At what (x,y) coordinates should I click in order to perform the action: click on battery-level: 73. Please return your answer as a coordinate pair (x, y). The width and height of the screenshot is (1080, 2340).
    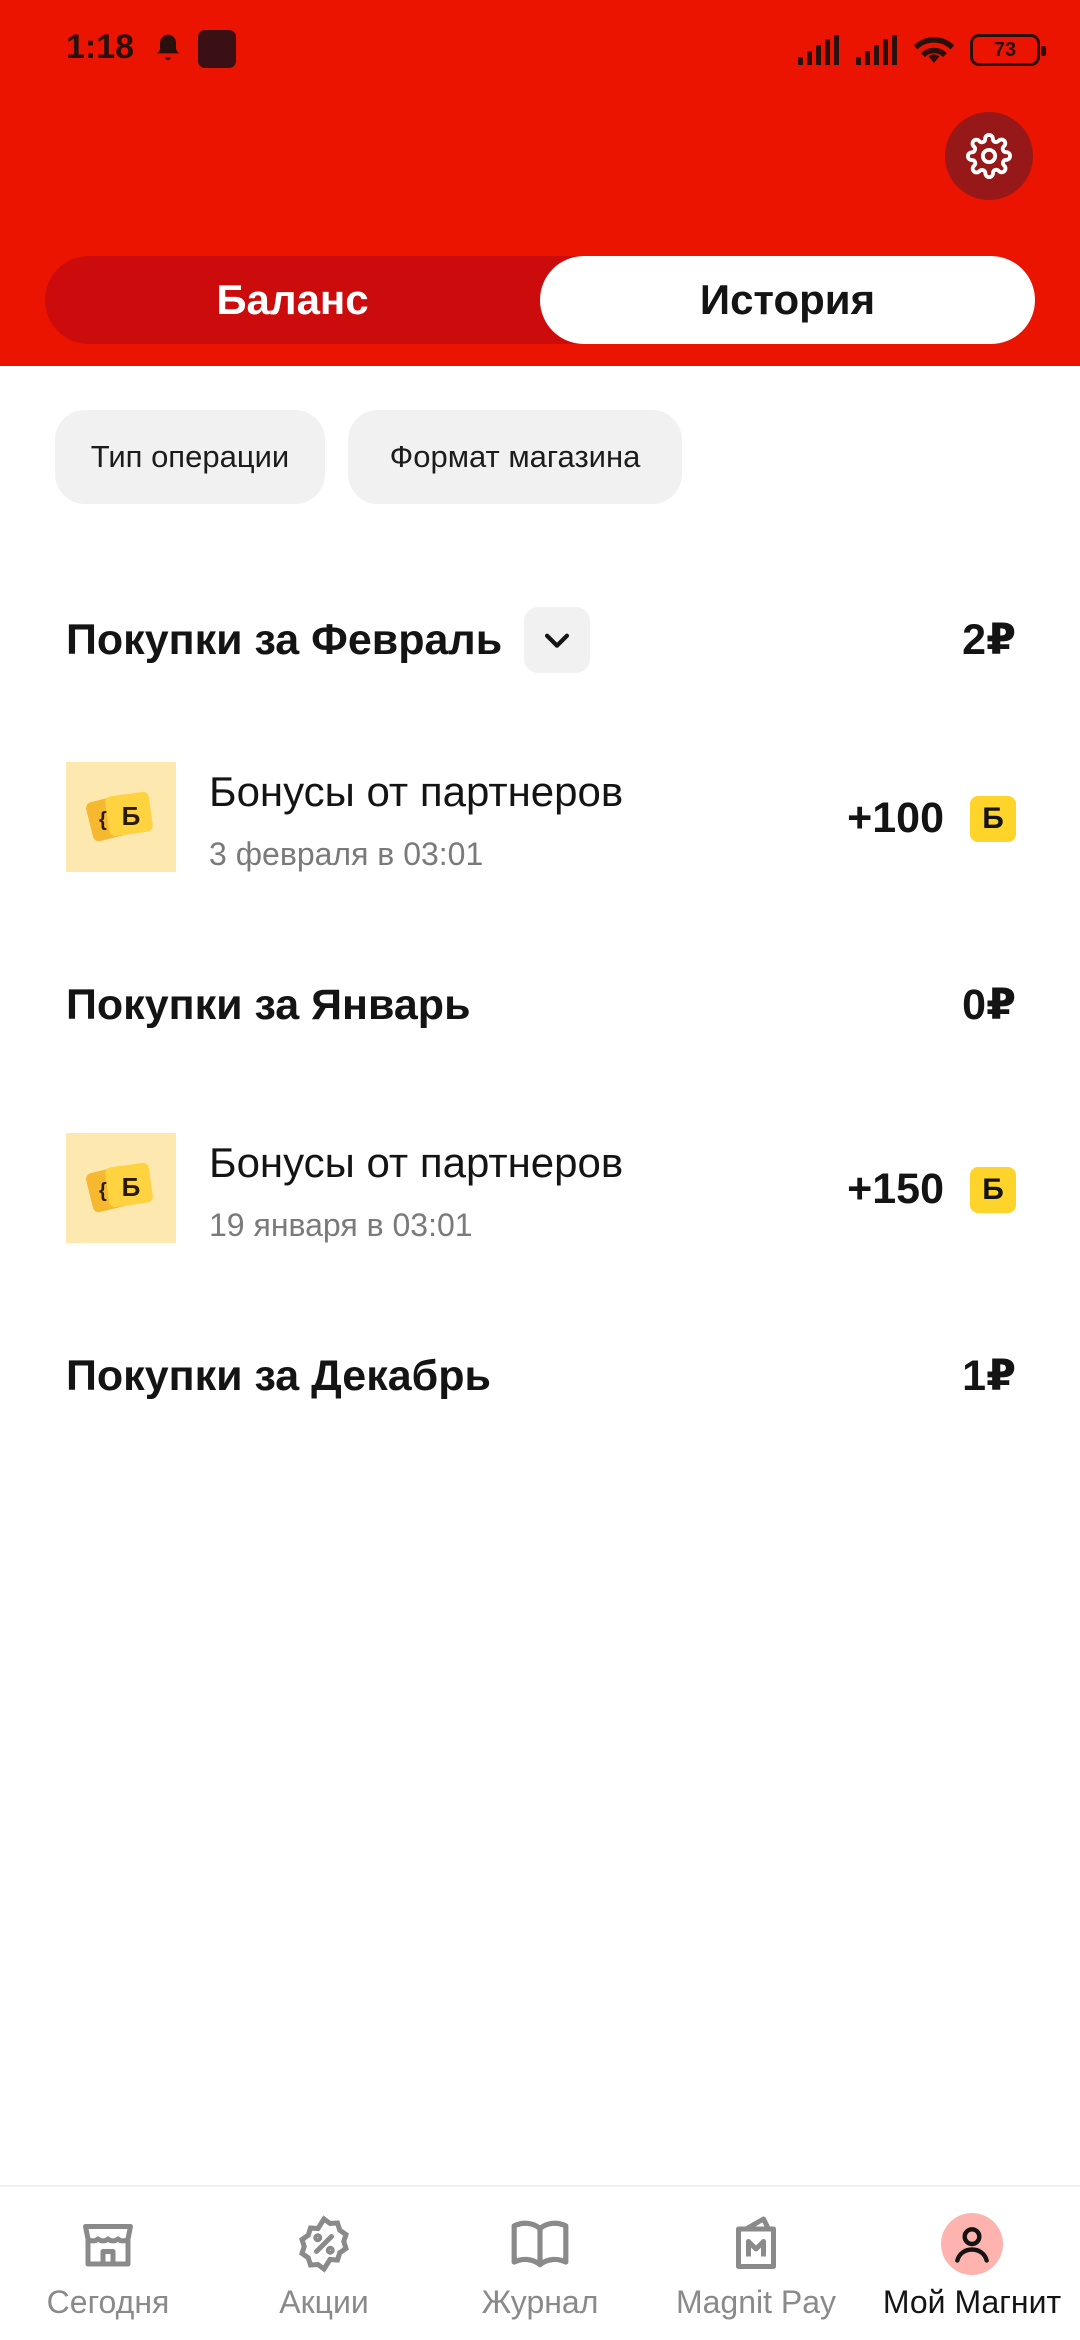
    Looking at the image, I should click on (1005, 49).